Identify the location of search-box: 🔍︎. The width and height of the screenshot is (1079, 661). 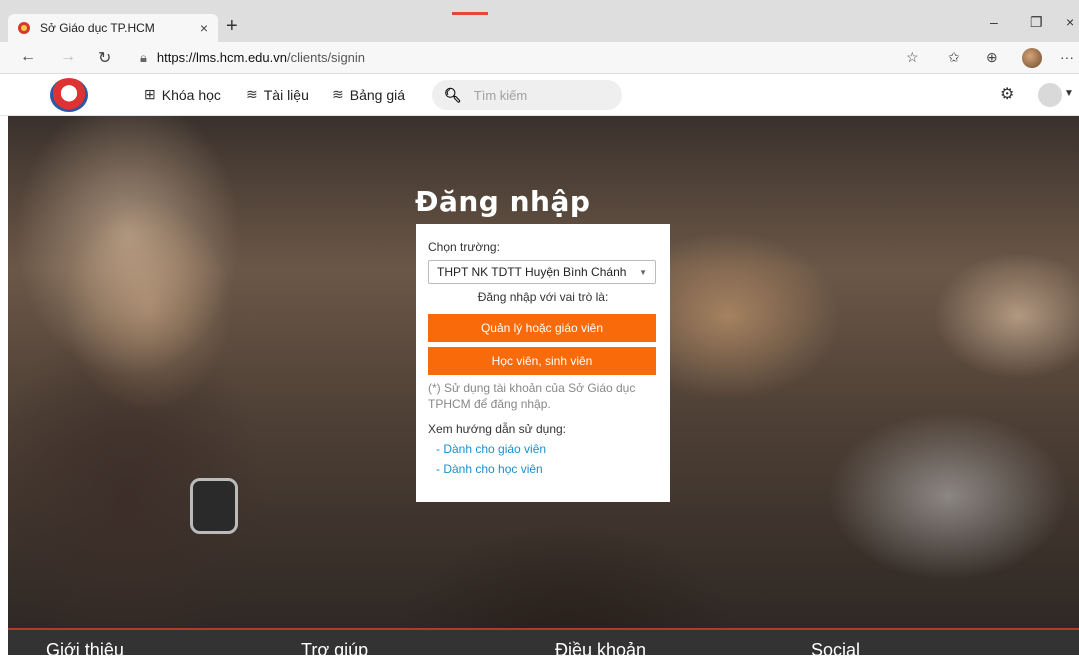
(527, 95).